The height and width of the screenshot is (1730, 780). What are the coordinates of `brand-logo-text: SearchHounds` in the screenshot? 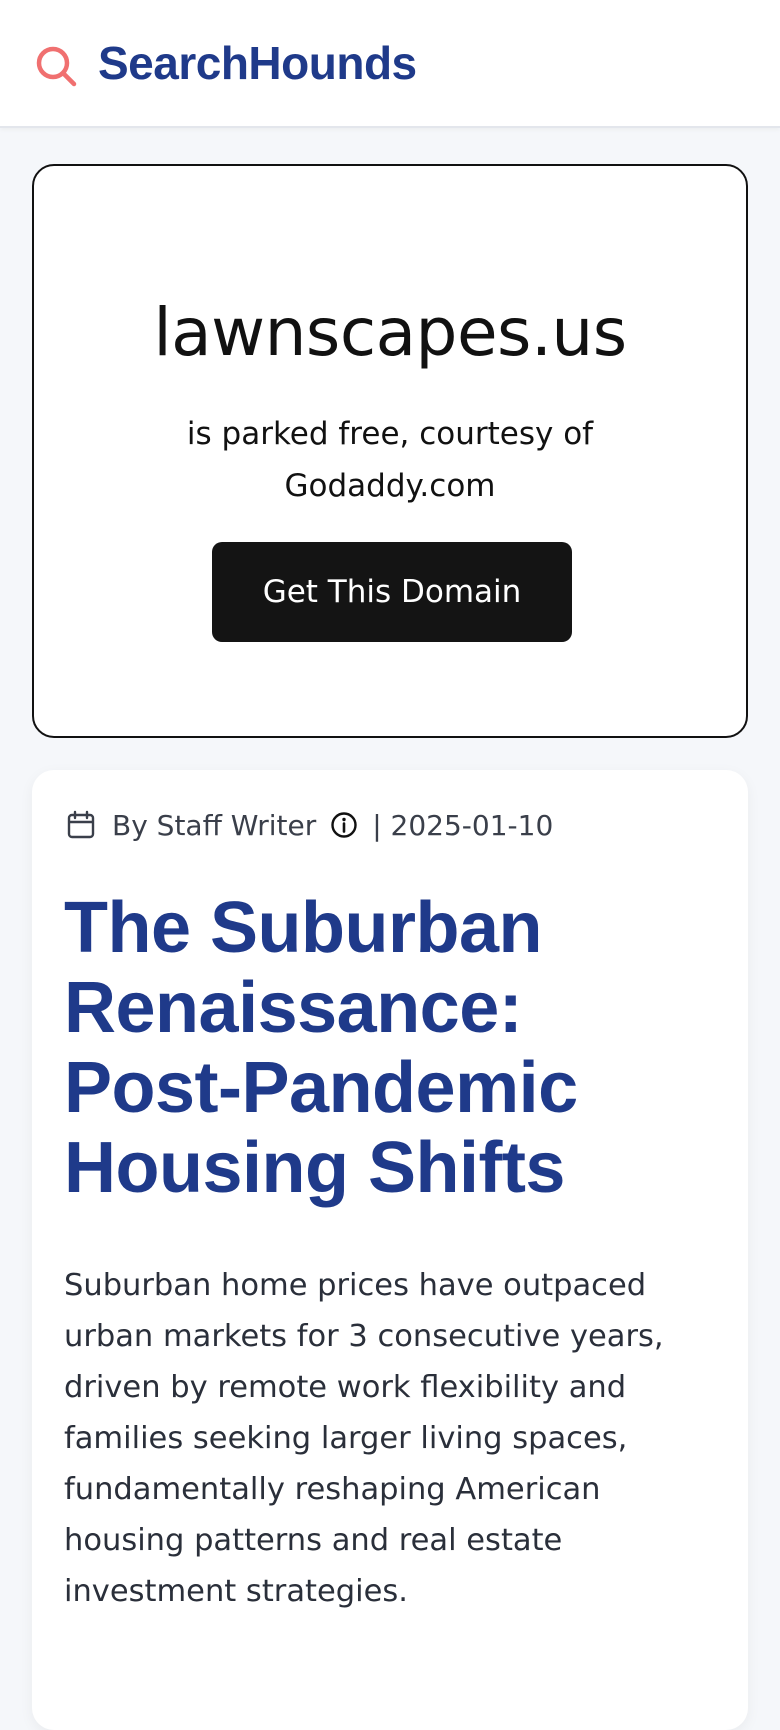 It's located at (257, 63).